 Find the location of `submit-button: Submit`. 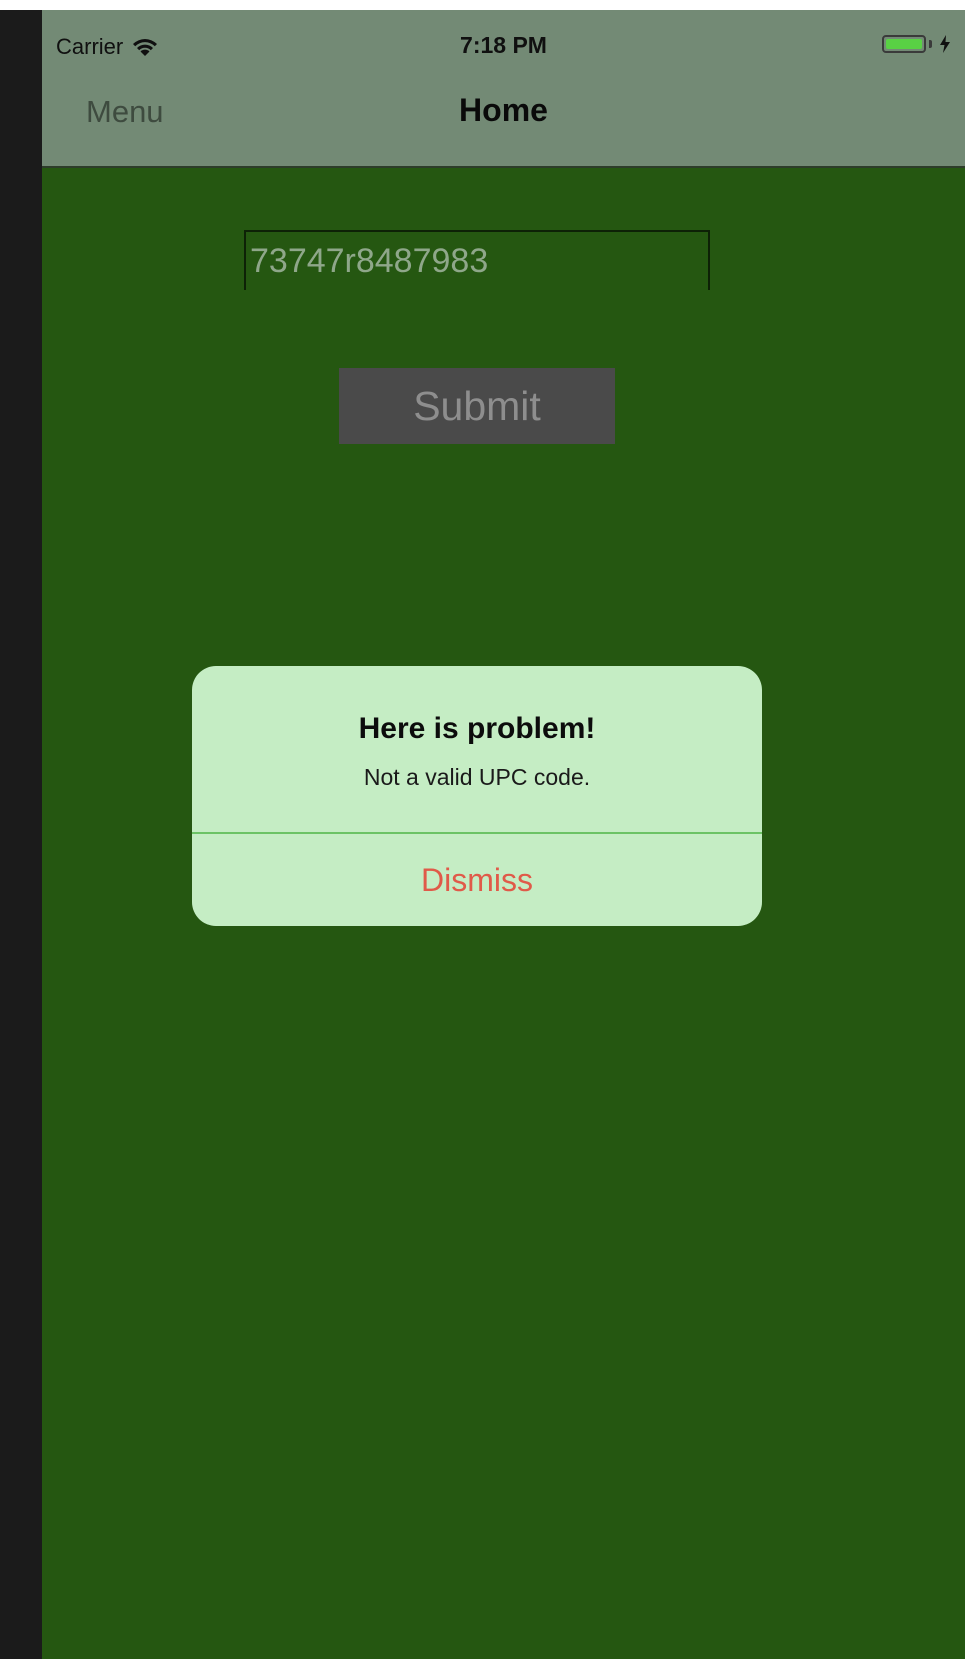

submit-button: Submit is located at coordinates (477, 406).